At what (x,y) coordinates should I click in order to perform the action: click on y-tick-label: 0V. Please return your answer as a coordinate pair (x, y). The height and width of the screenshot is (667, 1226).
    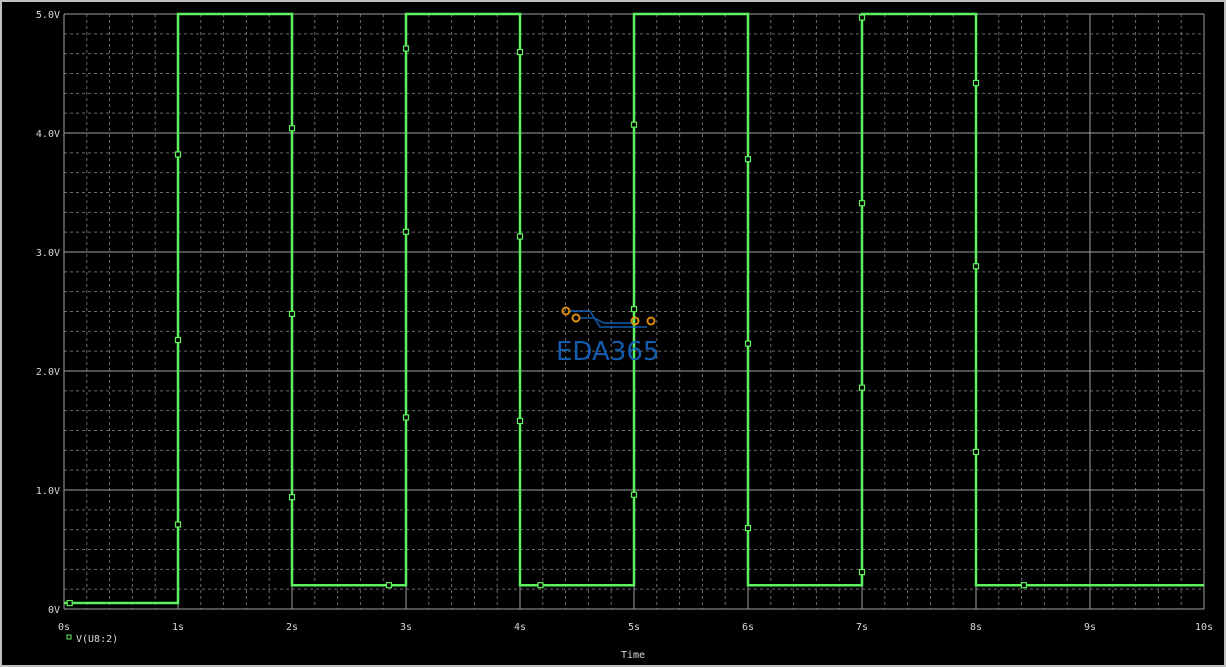
    Looking at the image, I should click on (54, 610).